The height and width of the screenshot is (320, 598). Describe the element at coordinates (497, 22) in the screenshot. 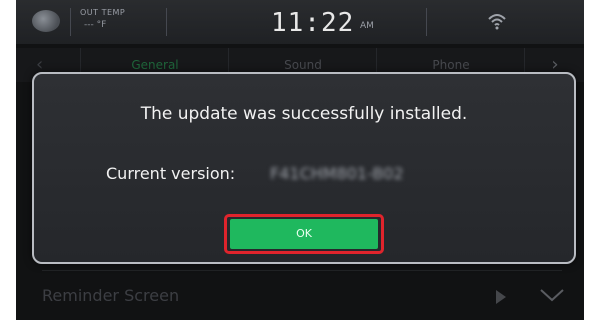

I see `wifi-icon` at that location.